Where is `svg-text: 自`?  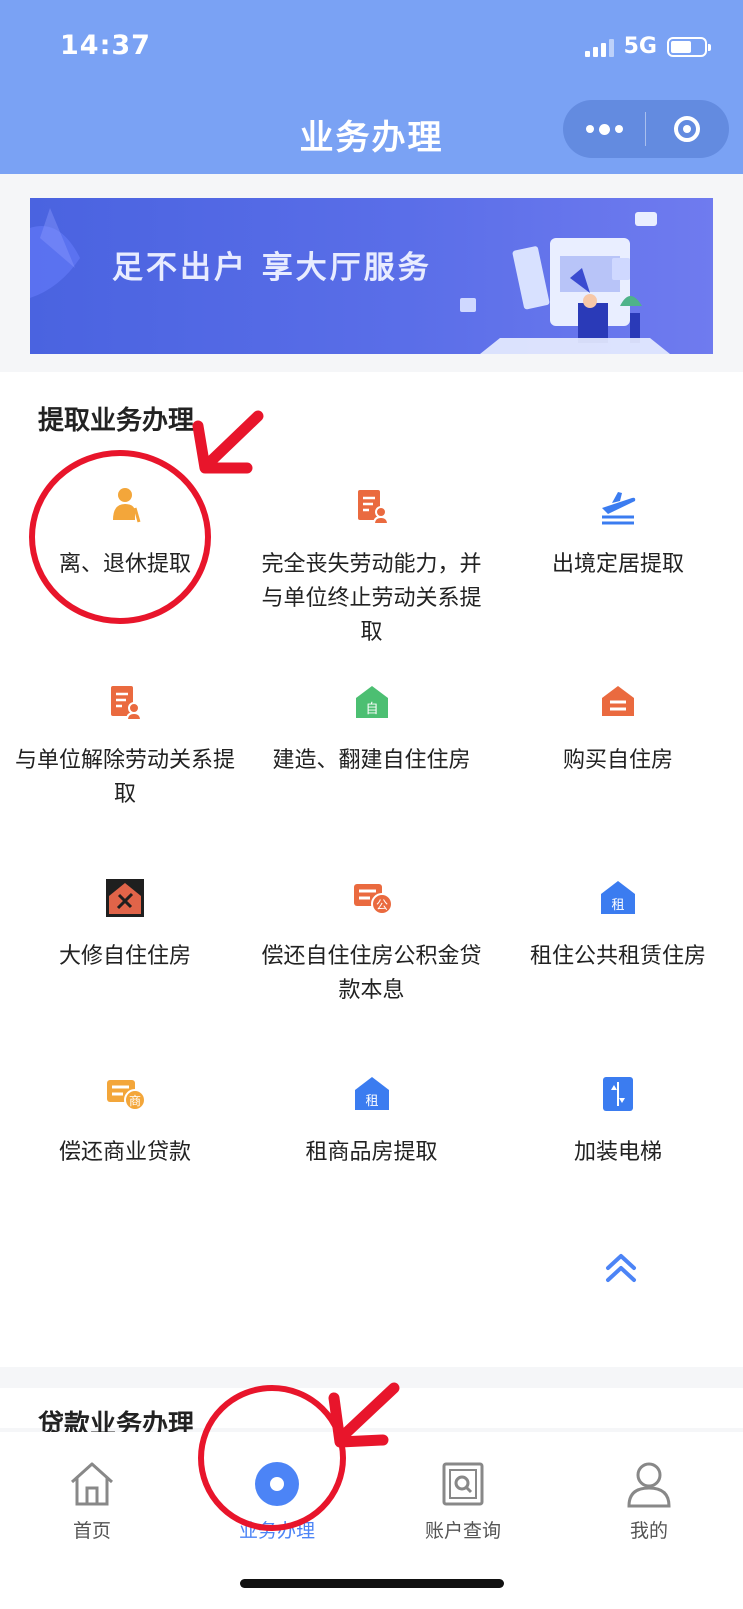 svg-text: 自 is located at coordinates (371, 709).